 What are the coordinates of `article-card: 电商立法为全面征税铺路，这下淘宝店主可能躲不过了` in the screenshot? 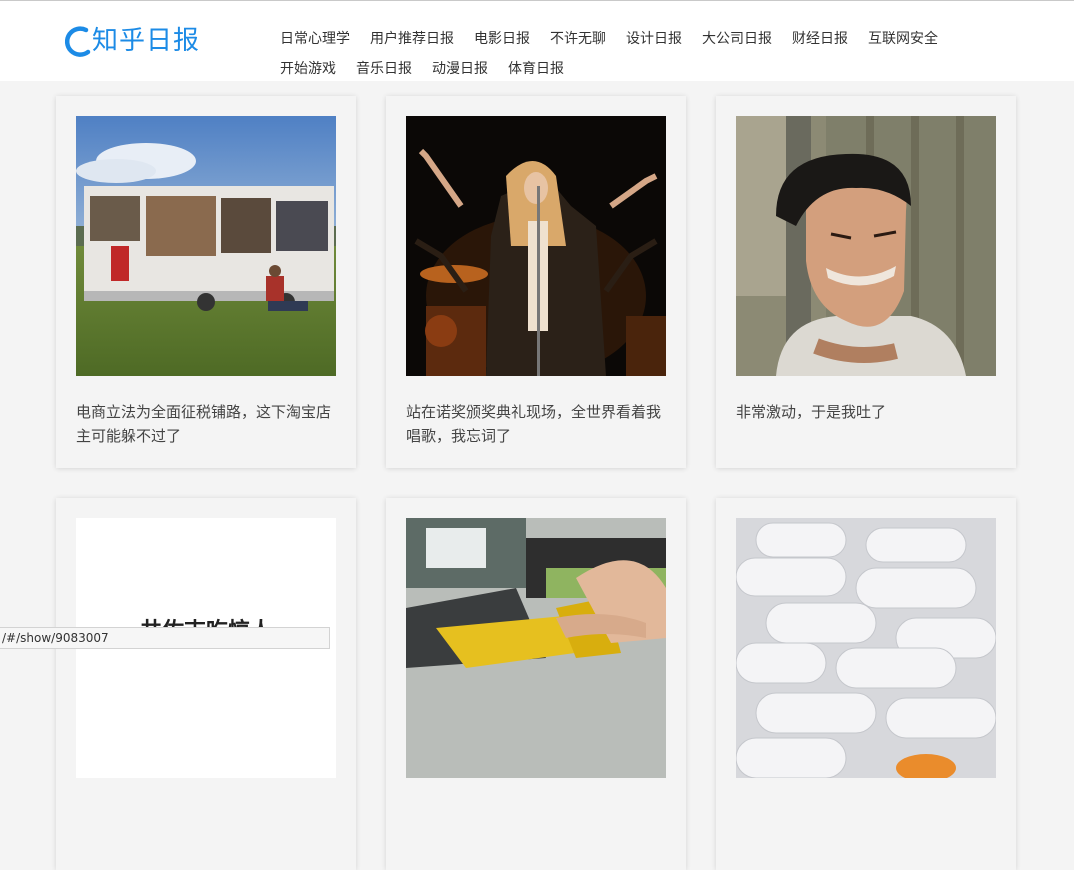 It's located at (206, 282).